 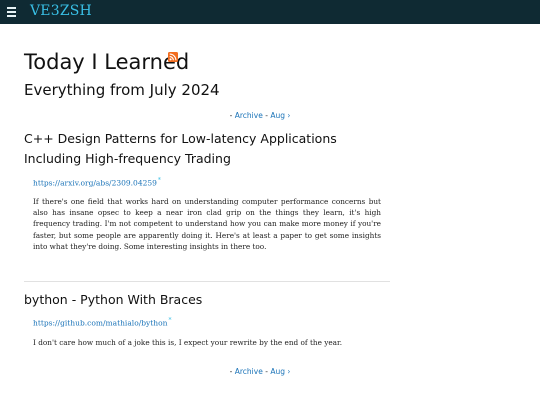 I want to click on rss-feed-icon, so click(x=173, y=57).